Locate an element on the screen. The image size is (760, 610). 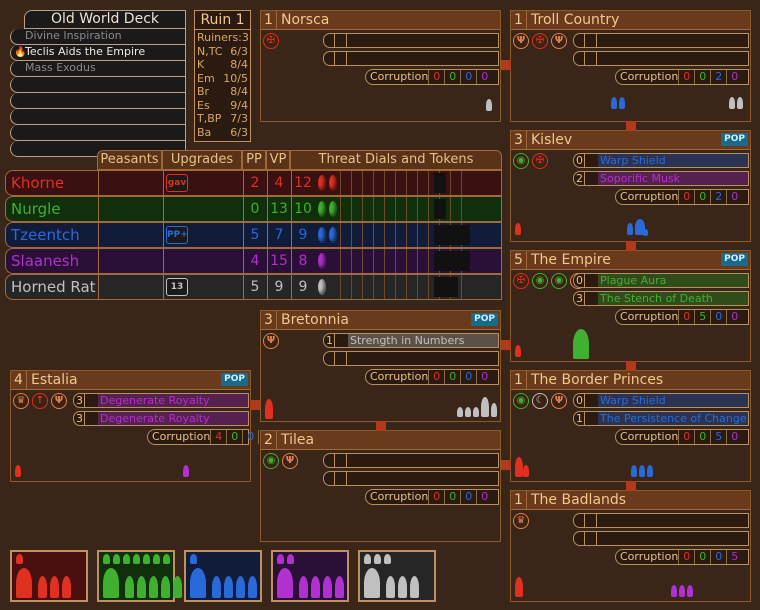
region-troll: 1 Troll Country Ψ ✠ Ψ Corruption 0 0 2 0 is located at coordinates (630, 66).